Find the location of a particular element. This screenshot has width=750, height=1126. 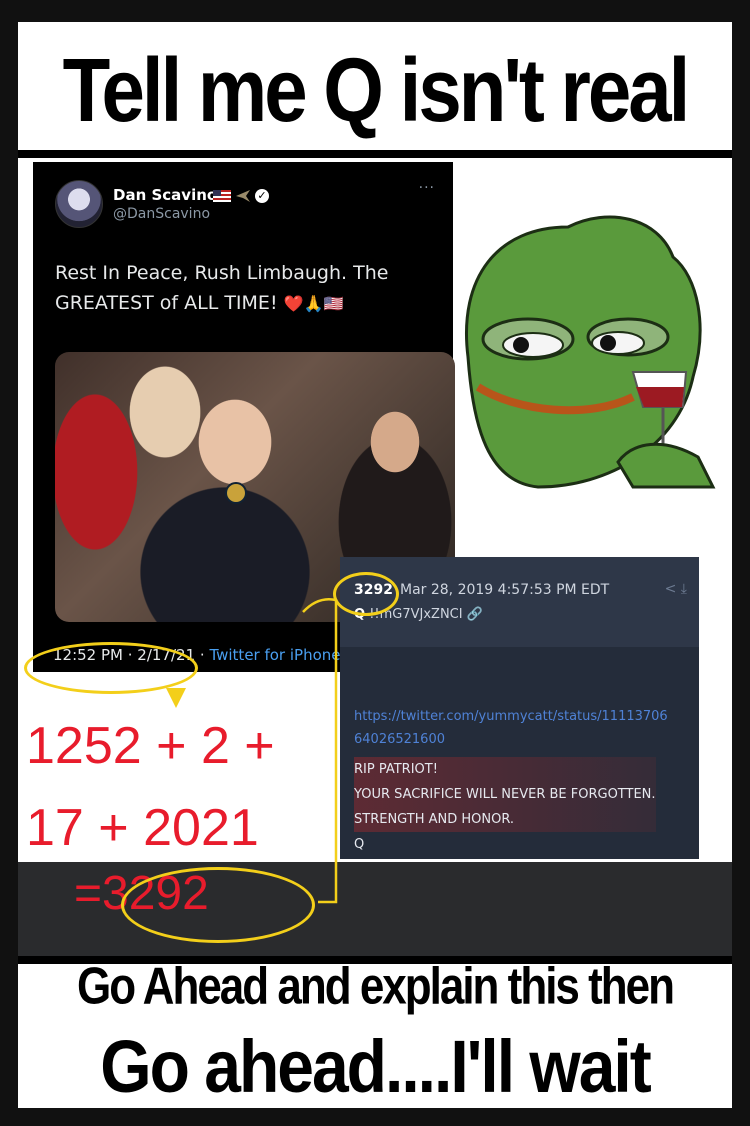

connector-line is located at coordinates (320, 751).